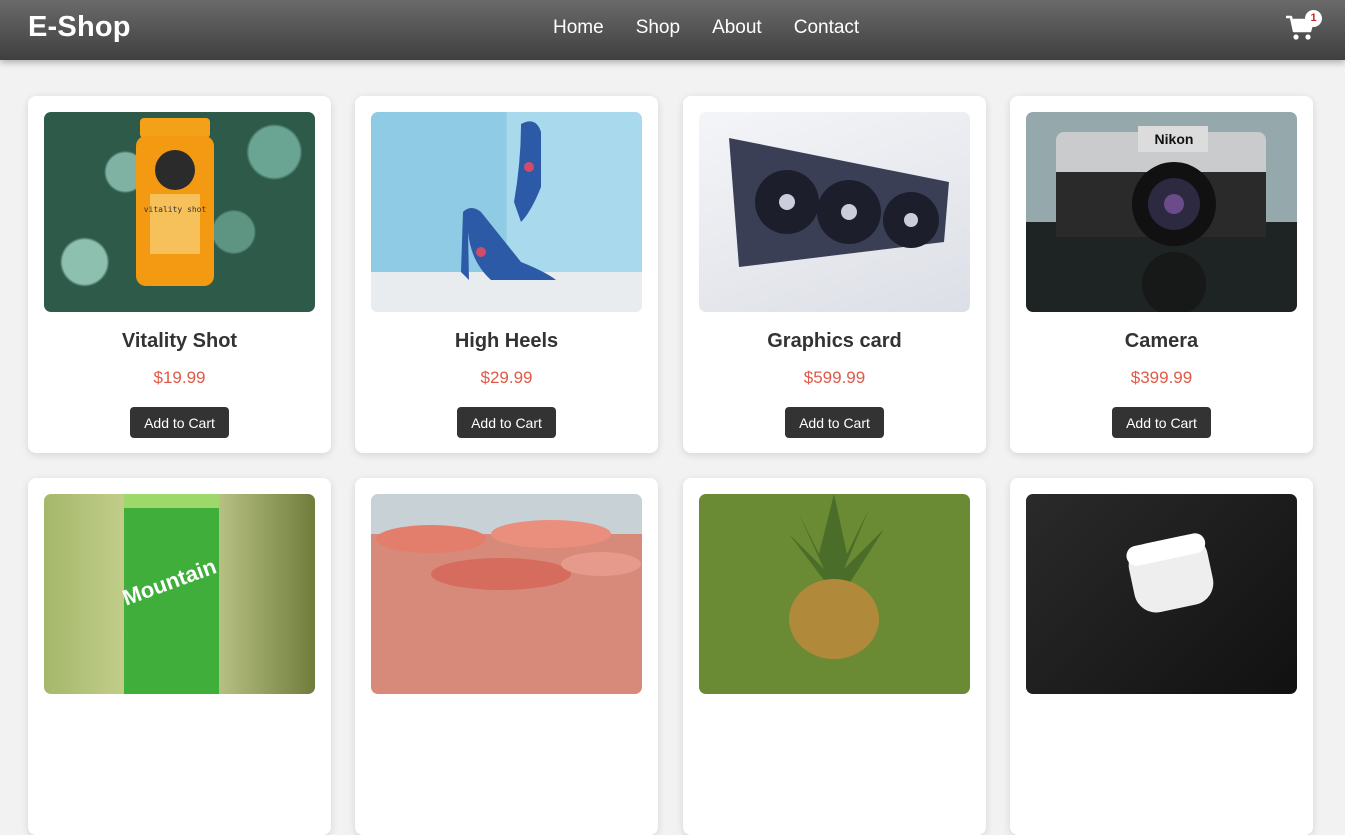  Describe the element at coordinates (1303, 26) in the screenshot. I see `cart-button: 1` at that location.